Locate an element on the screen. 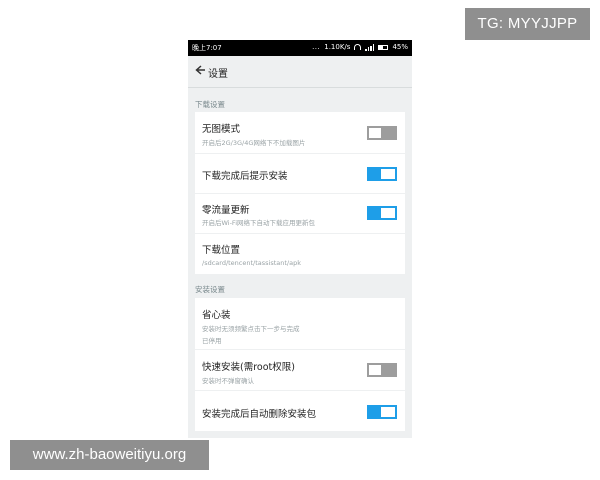 This screenshot has height=480, width=600. section-header-download: 下载设置 is located at coordinates (210, 104).